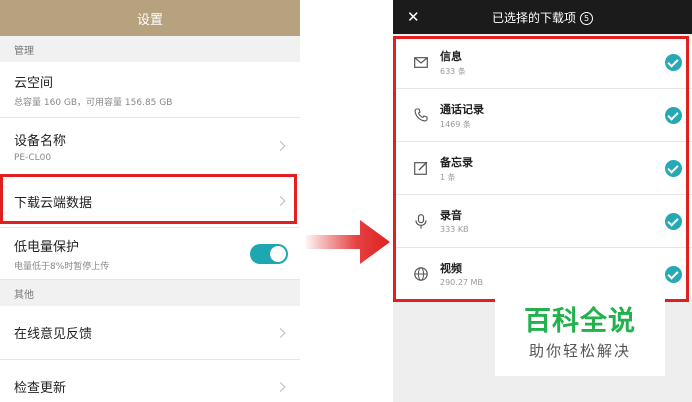 Image resolution: width=692 pixels, height=402 pixels. Describe the element at coordinates (150, 254) in the screenshot. I see `low-power-protection-item: 低电量保护 电量低于8%时暂停上传` at that location.